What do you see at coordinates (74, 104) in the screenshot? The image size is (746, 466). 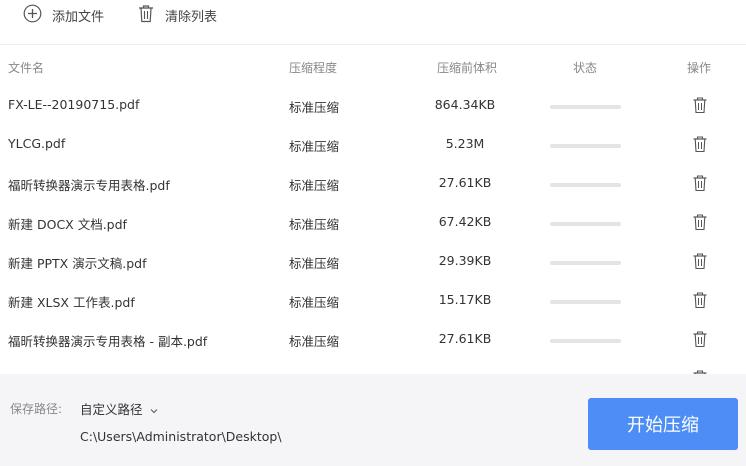 I see `file-name: FX-LE--20190715.pdf` at bounding box center [74, 104].